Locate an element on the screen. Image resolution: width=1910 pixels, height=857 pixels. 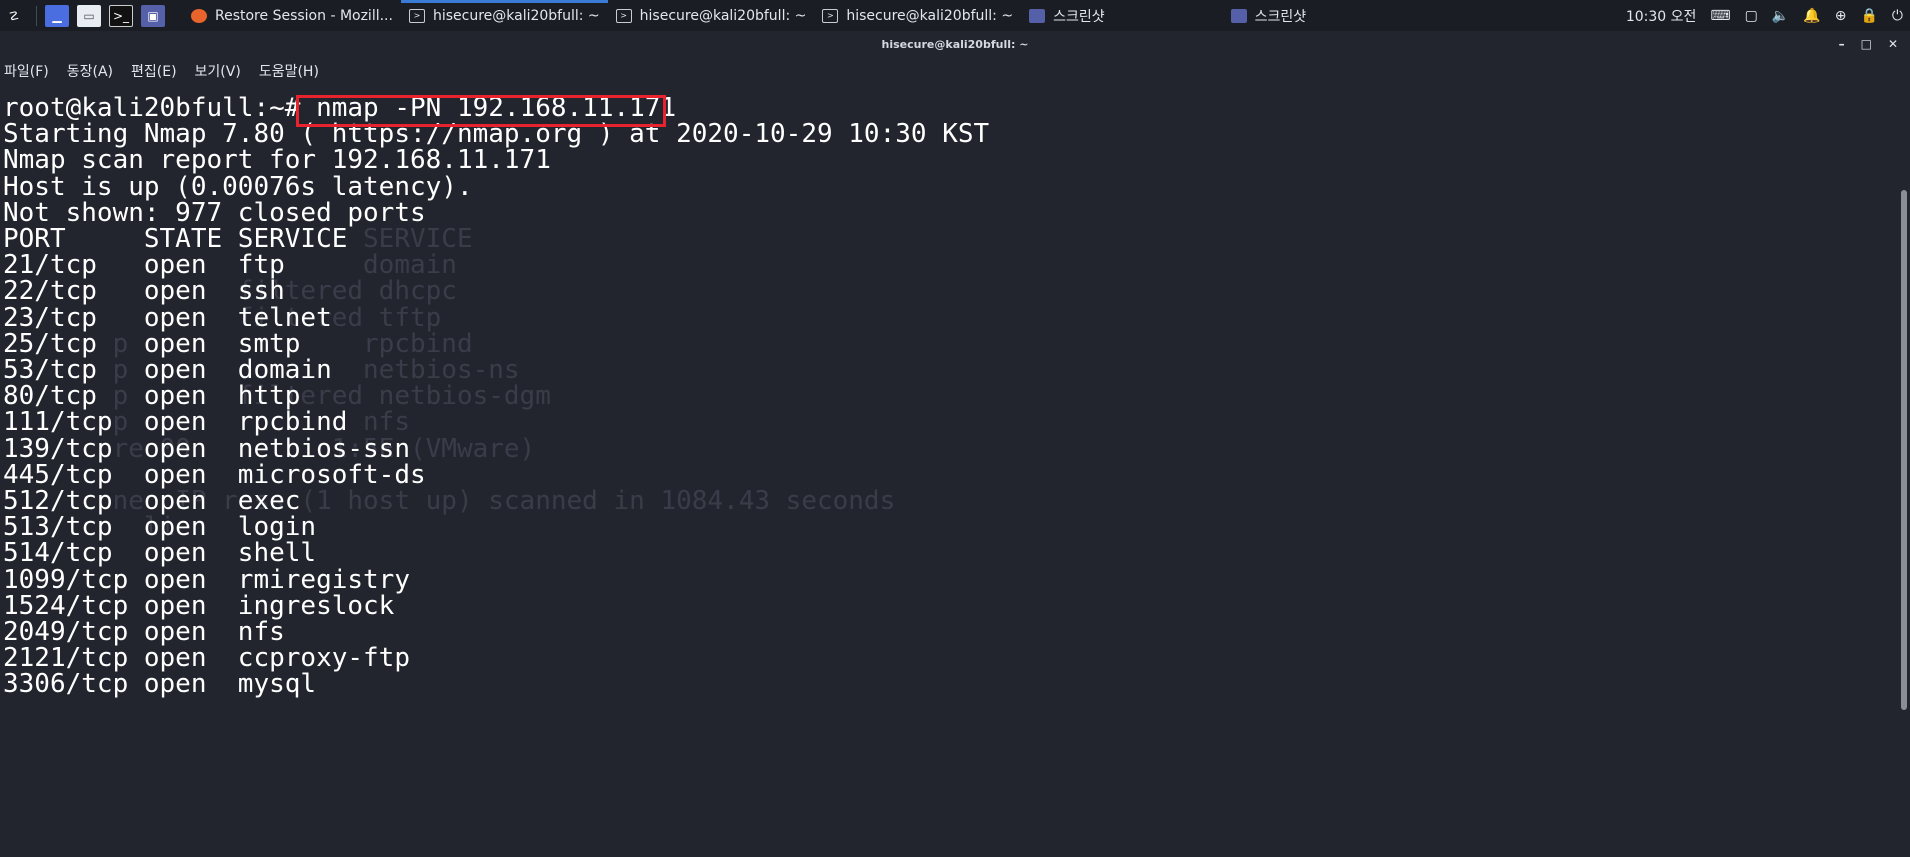
terminal-line: 3306/tcp open mysql is located at coordinates (160, 684).